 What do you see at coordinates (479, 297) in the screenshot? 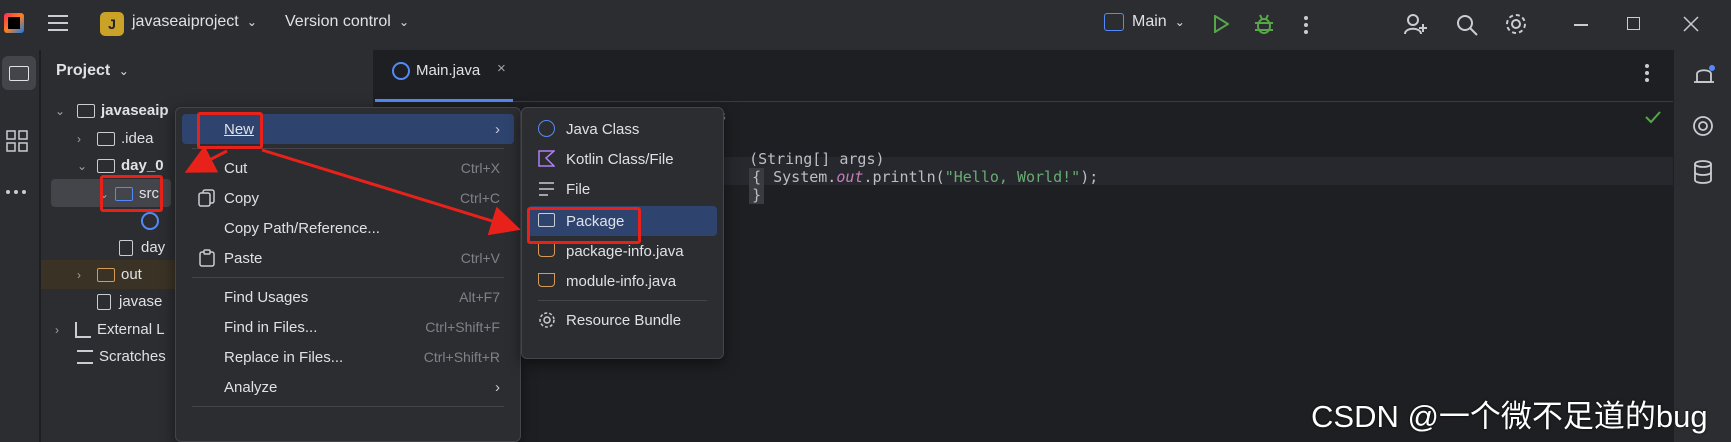
I see `shortcut-find-usages: Alt+F7` at bounding box center [479, 297].